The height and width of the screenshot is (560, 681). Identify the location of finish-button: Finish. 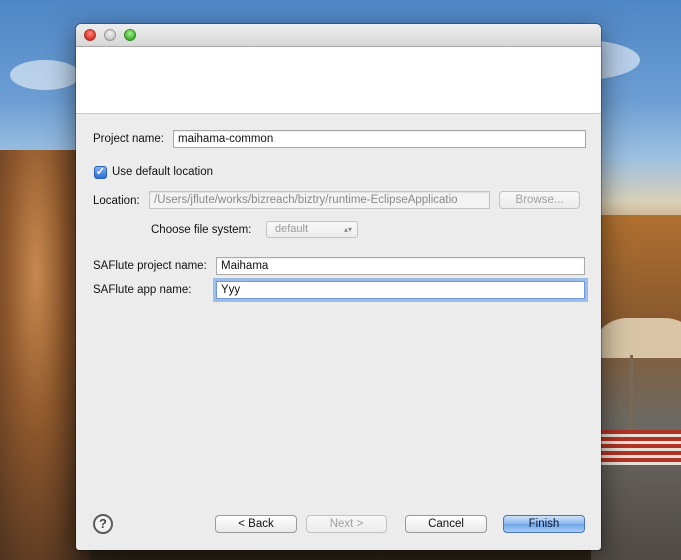
(544, 524).